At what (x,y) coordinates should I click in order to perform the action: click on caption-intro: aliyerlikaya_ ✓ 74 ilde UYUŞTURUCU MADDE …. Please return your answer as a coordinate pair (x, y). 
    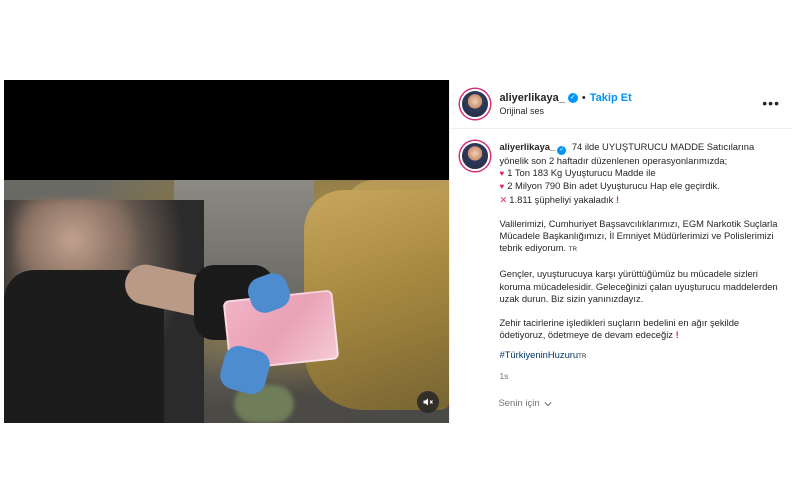
    Looking at the image, I should click on (639, 154).